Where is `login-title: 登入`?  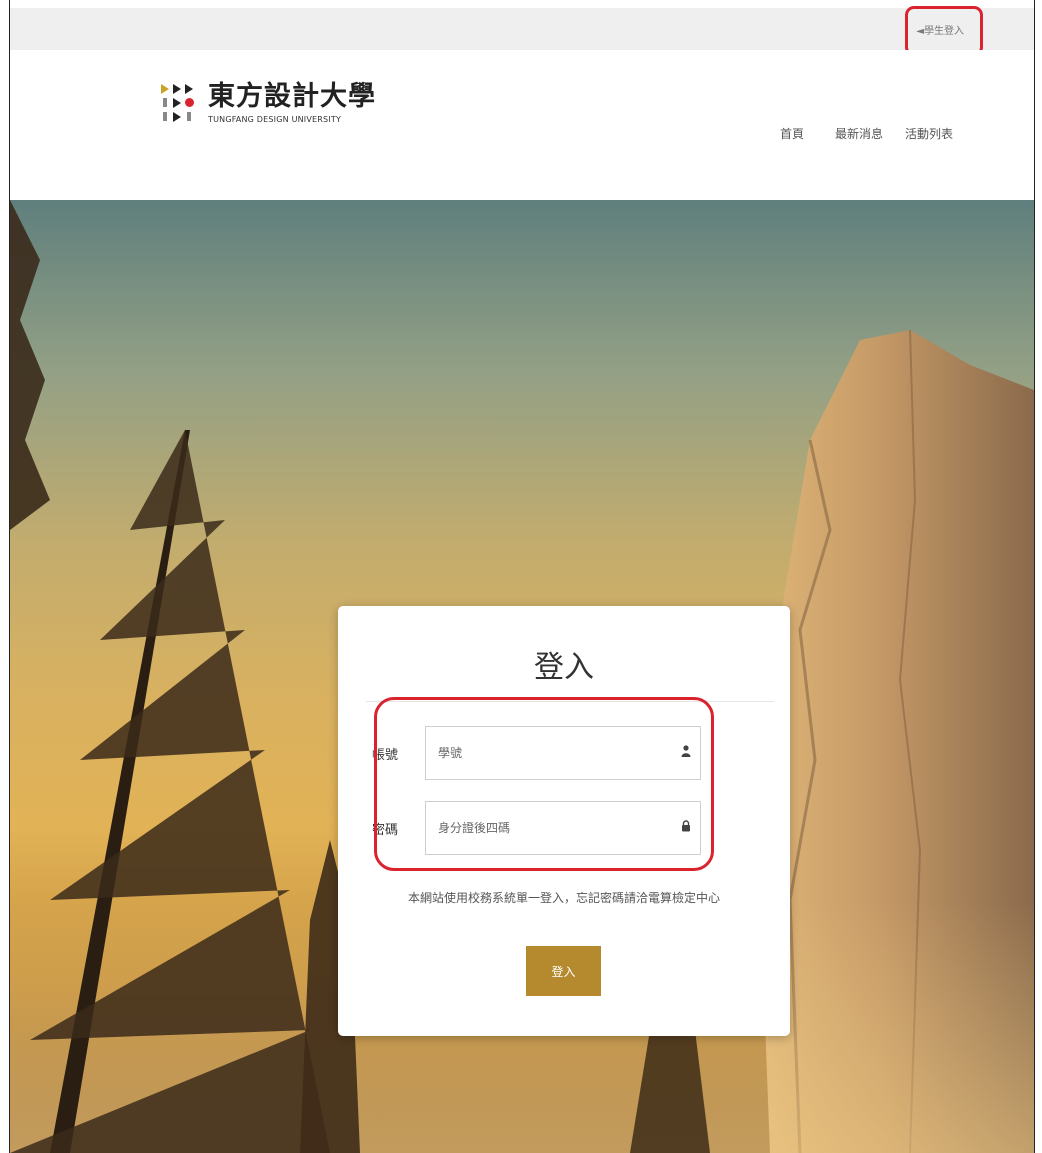 login-title: 登入 is located at coordinates (564, 667).